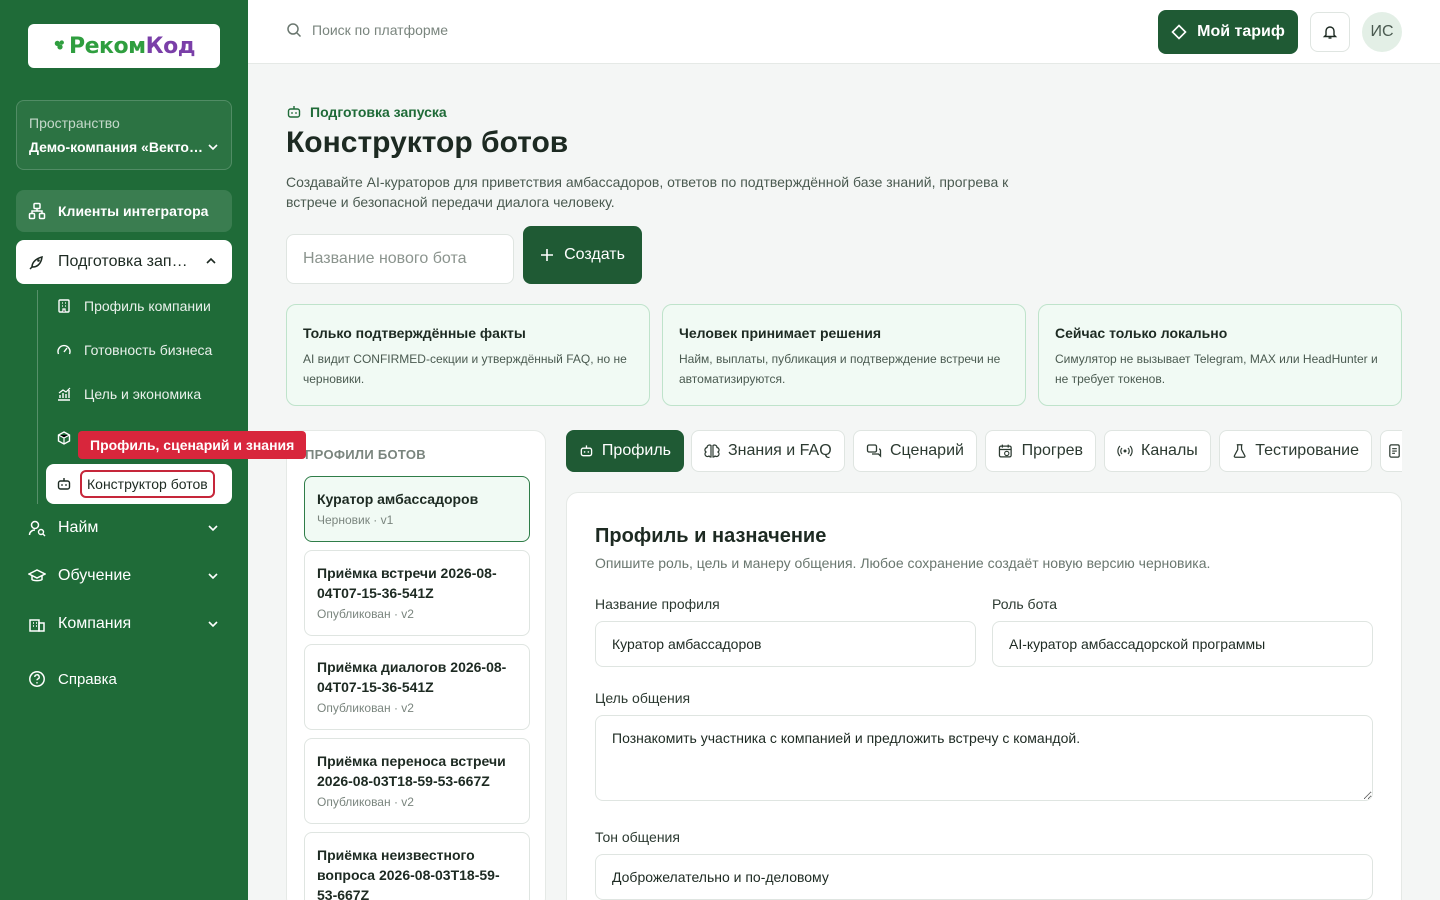  I want to click on chart-icon, so click(64, 394).